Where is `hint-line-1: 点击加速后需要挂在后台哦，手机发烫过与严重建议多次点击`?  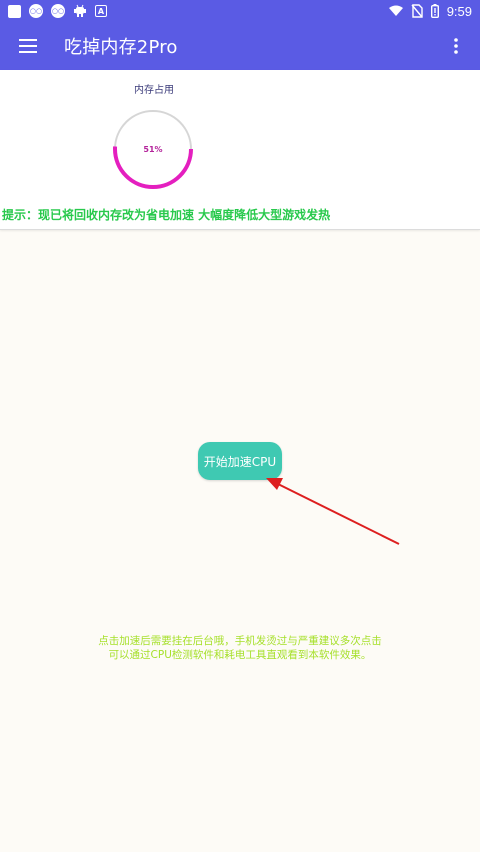 hint-line-1: 点击加速后需要挂在后台哦，手机发烫过与严重建议多次点击 is located at coordinates (240, 641).